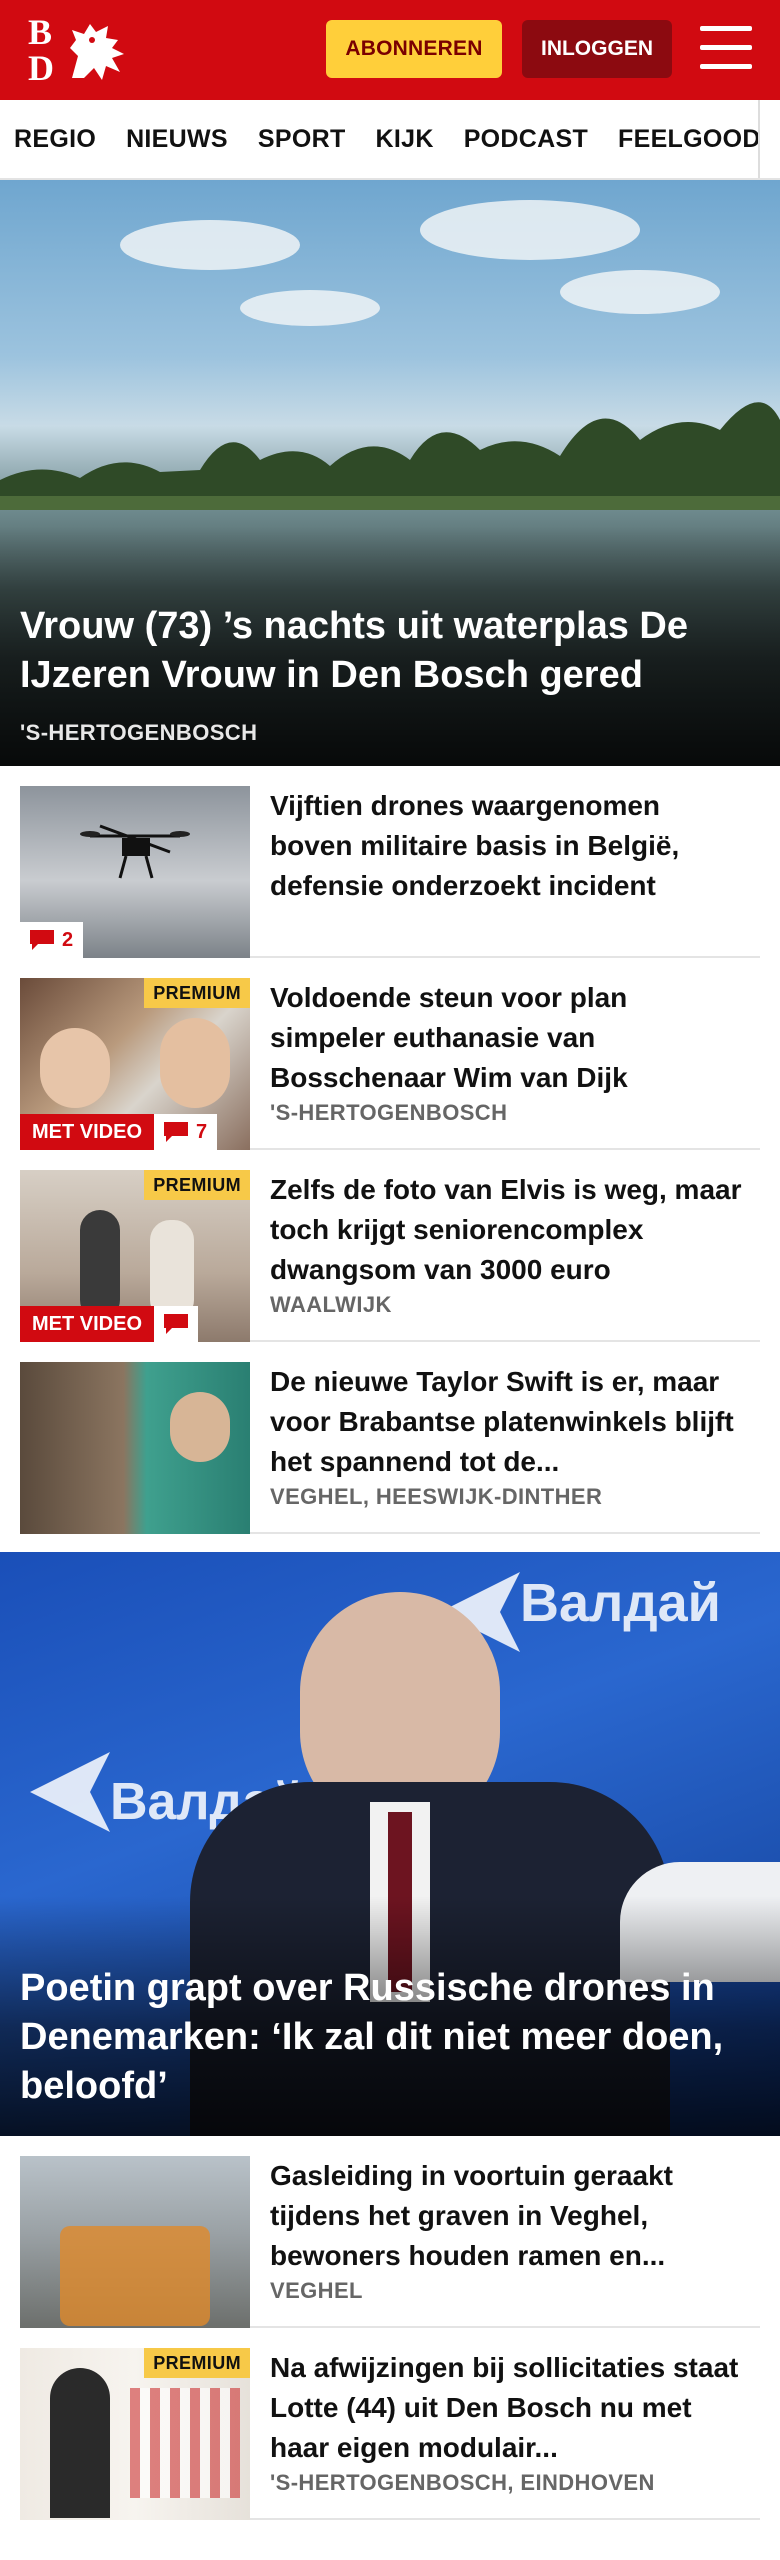 The height and width of the screenshot is (2560, 780). What do you see at coordinates (389, 1112) in the screenshot?
I see `article-location: 'S-HERTOGENBOSCH` at bounding box center [389, 1112].